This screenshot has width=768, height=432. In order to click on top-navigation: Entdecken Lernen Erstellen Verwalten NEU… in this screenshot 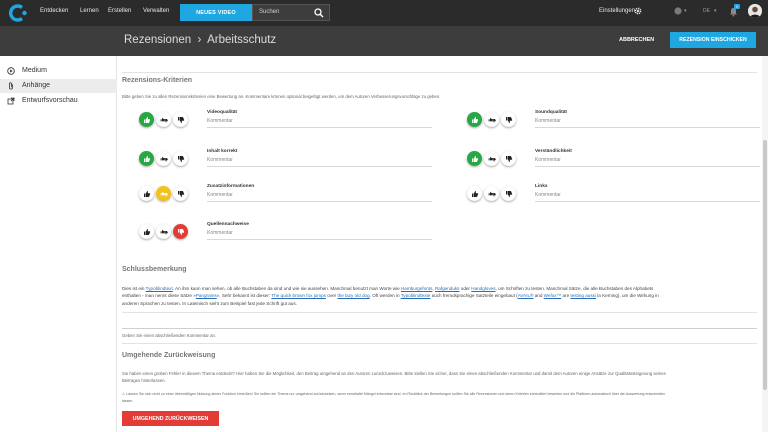, I will do `click(384, 13)`.